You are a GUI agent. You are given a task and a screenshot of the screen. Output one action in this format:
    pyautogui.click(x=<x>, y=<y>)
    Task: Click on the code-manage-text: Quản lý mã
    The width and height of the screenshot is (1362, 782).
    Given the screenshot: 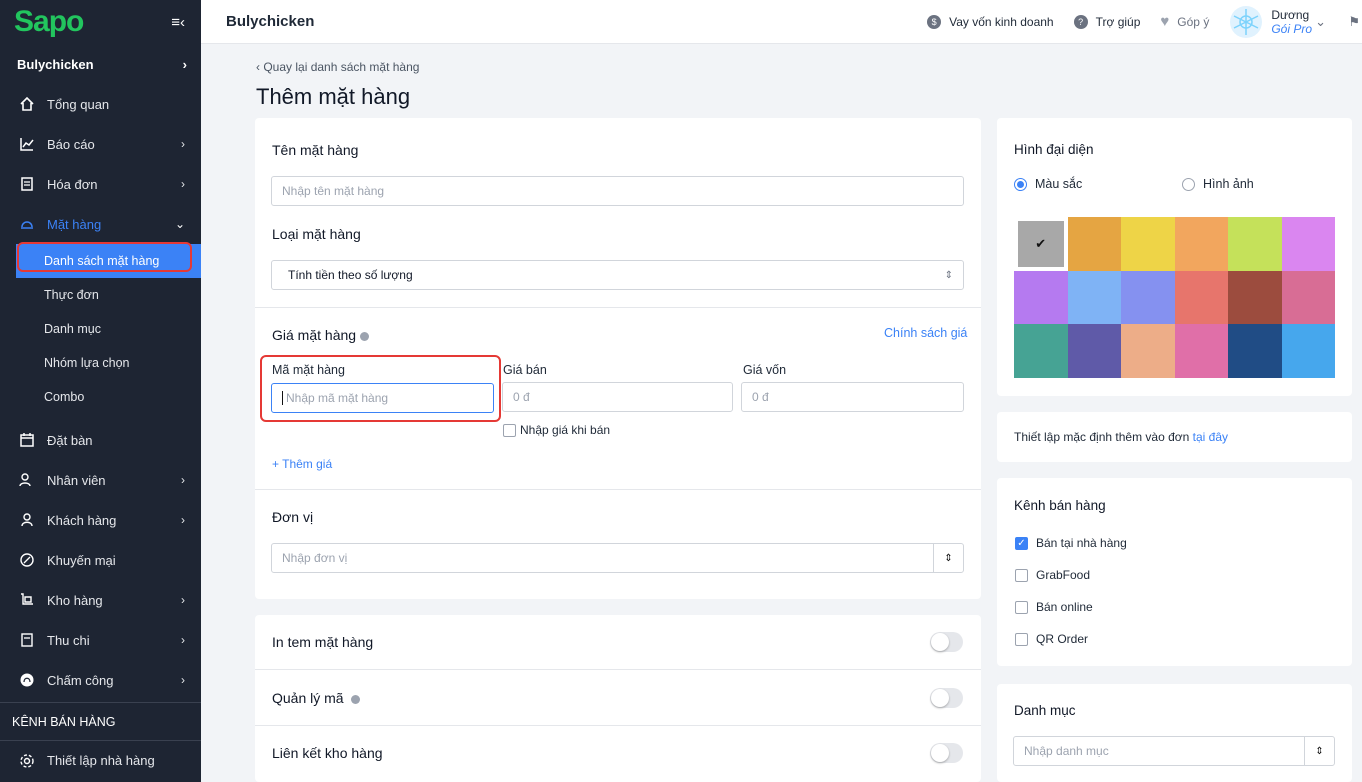 What is the action you would take?
    pyautogui.click(x=308, y=698)
    